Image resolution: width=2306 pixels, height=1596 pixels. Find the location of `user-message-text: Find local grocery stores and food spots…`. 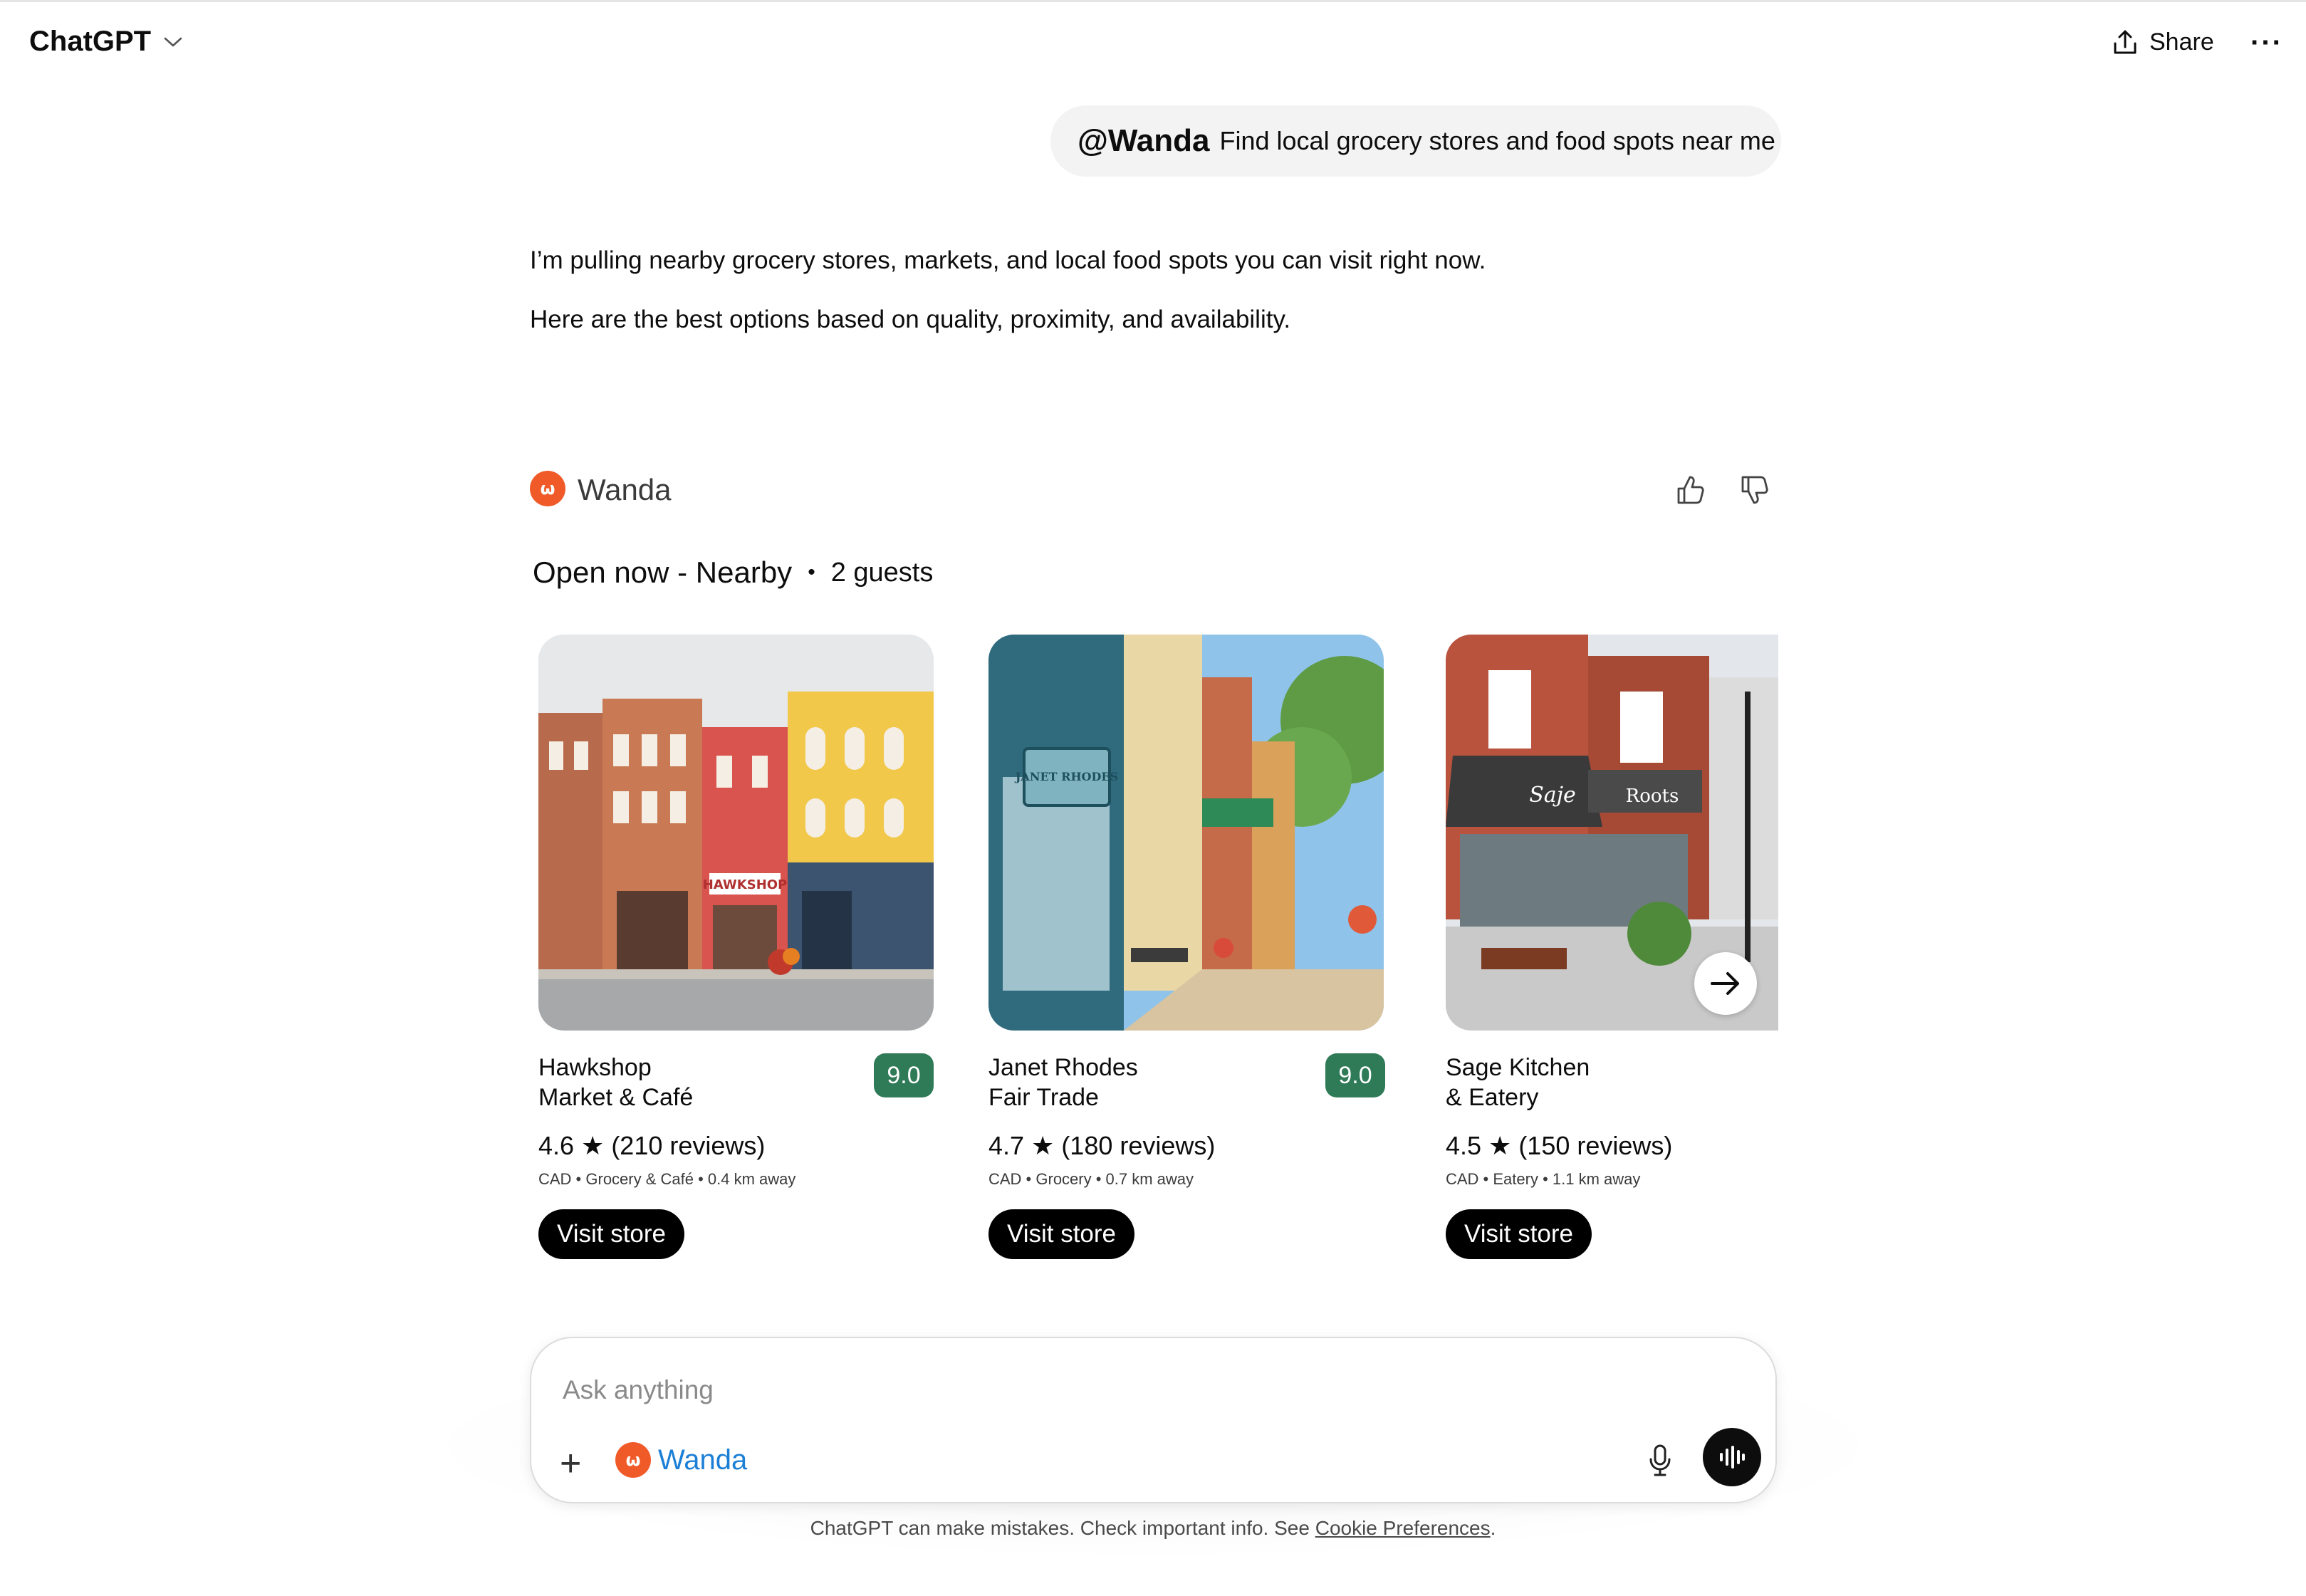

user-message-text: Find local grocery stores and food spots… is located at coordinates (1497, 140).